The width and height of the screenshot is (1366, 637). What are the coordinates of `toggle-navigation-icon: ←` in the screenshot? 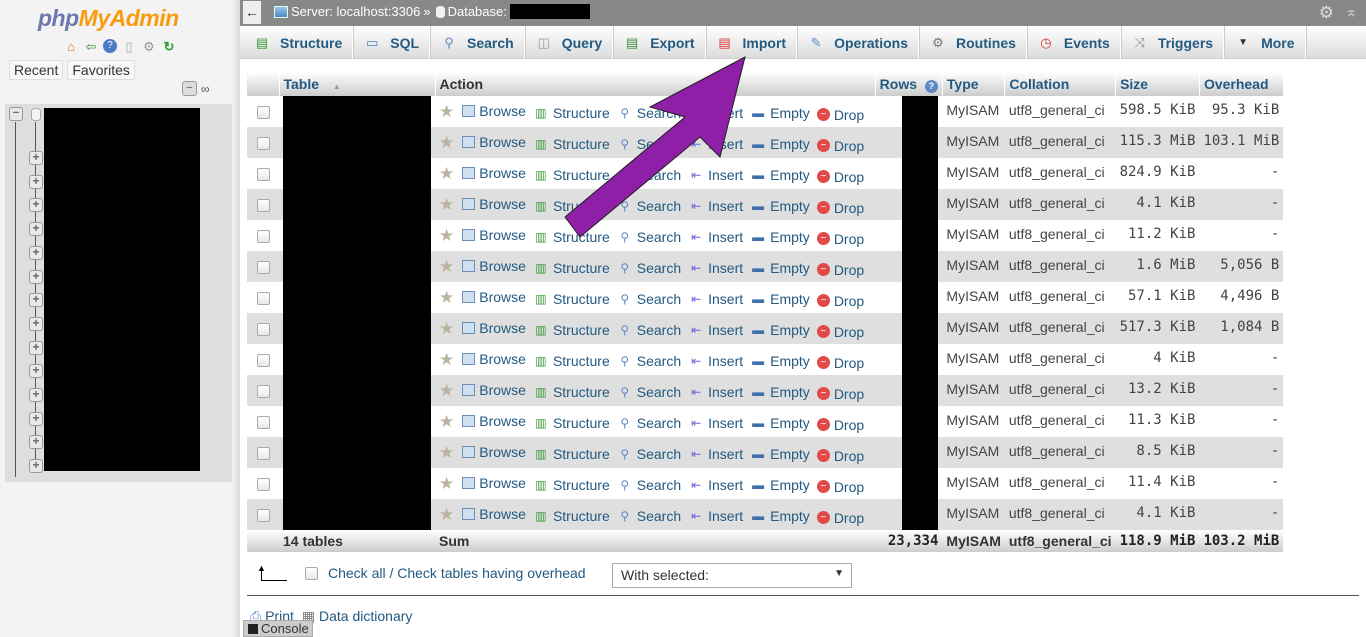 It's located at (252, 12).